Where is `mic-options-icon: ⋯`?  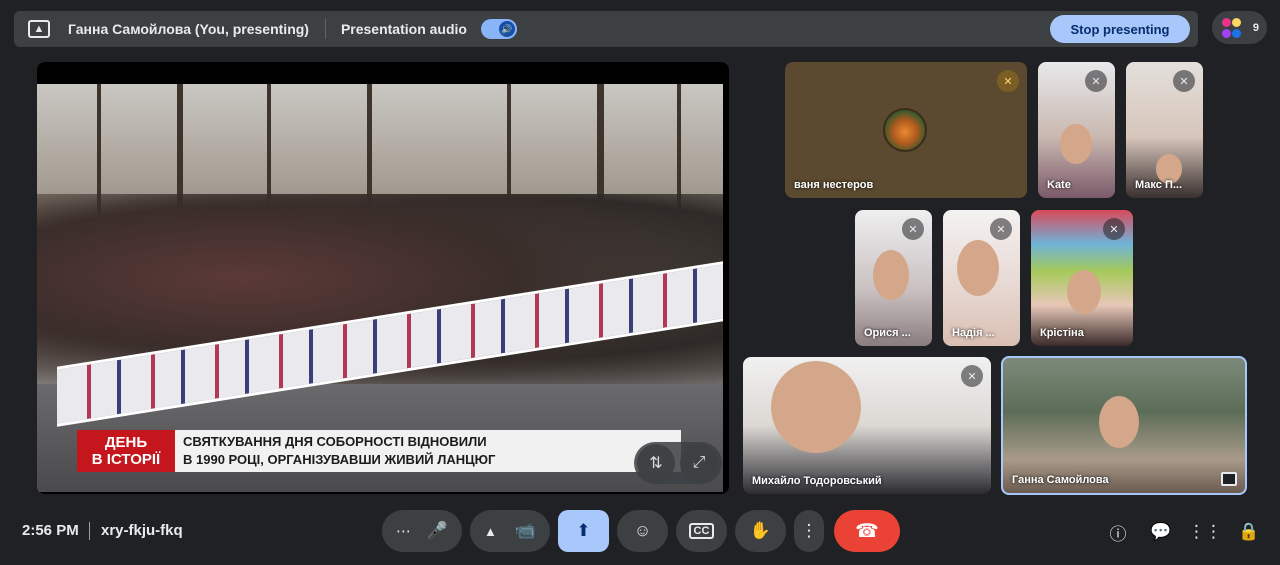
mic-options-icon: ⋯ is located at coordinates (403, 531).